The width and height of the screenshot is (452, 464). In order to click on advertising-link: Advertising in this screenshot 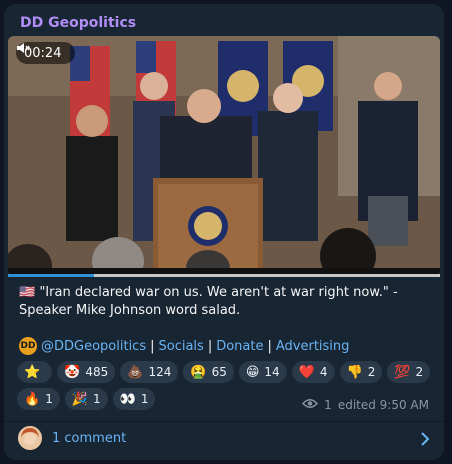, I will do `click(313, 346)`.